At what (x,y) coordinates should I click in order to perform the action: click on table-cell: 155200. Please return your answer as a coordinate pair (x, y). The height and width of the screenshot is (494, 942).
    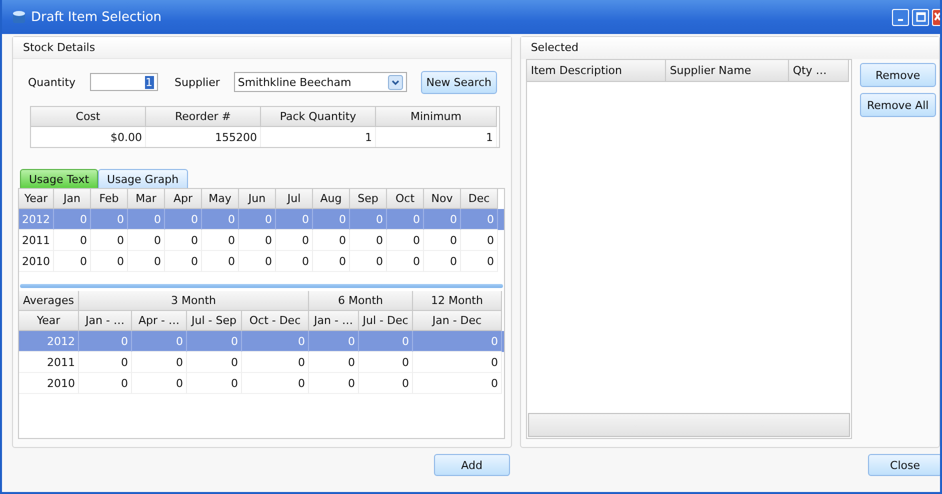
    Looking at the image, I should click on (203, 137).